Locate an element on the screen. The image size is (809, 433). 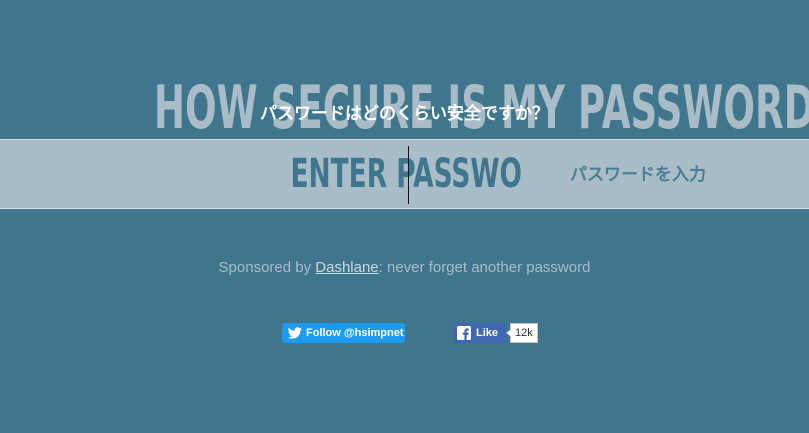
sponsor-suffix: : never forget another password is located at coordinates (484, 267).